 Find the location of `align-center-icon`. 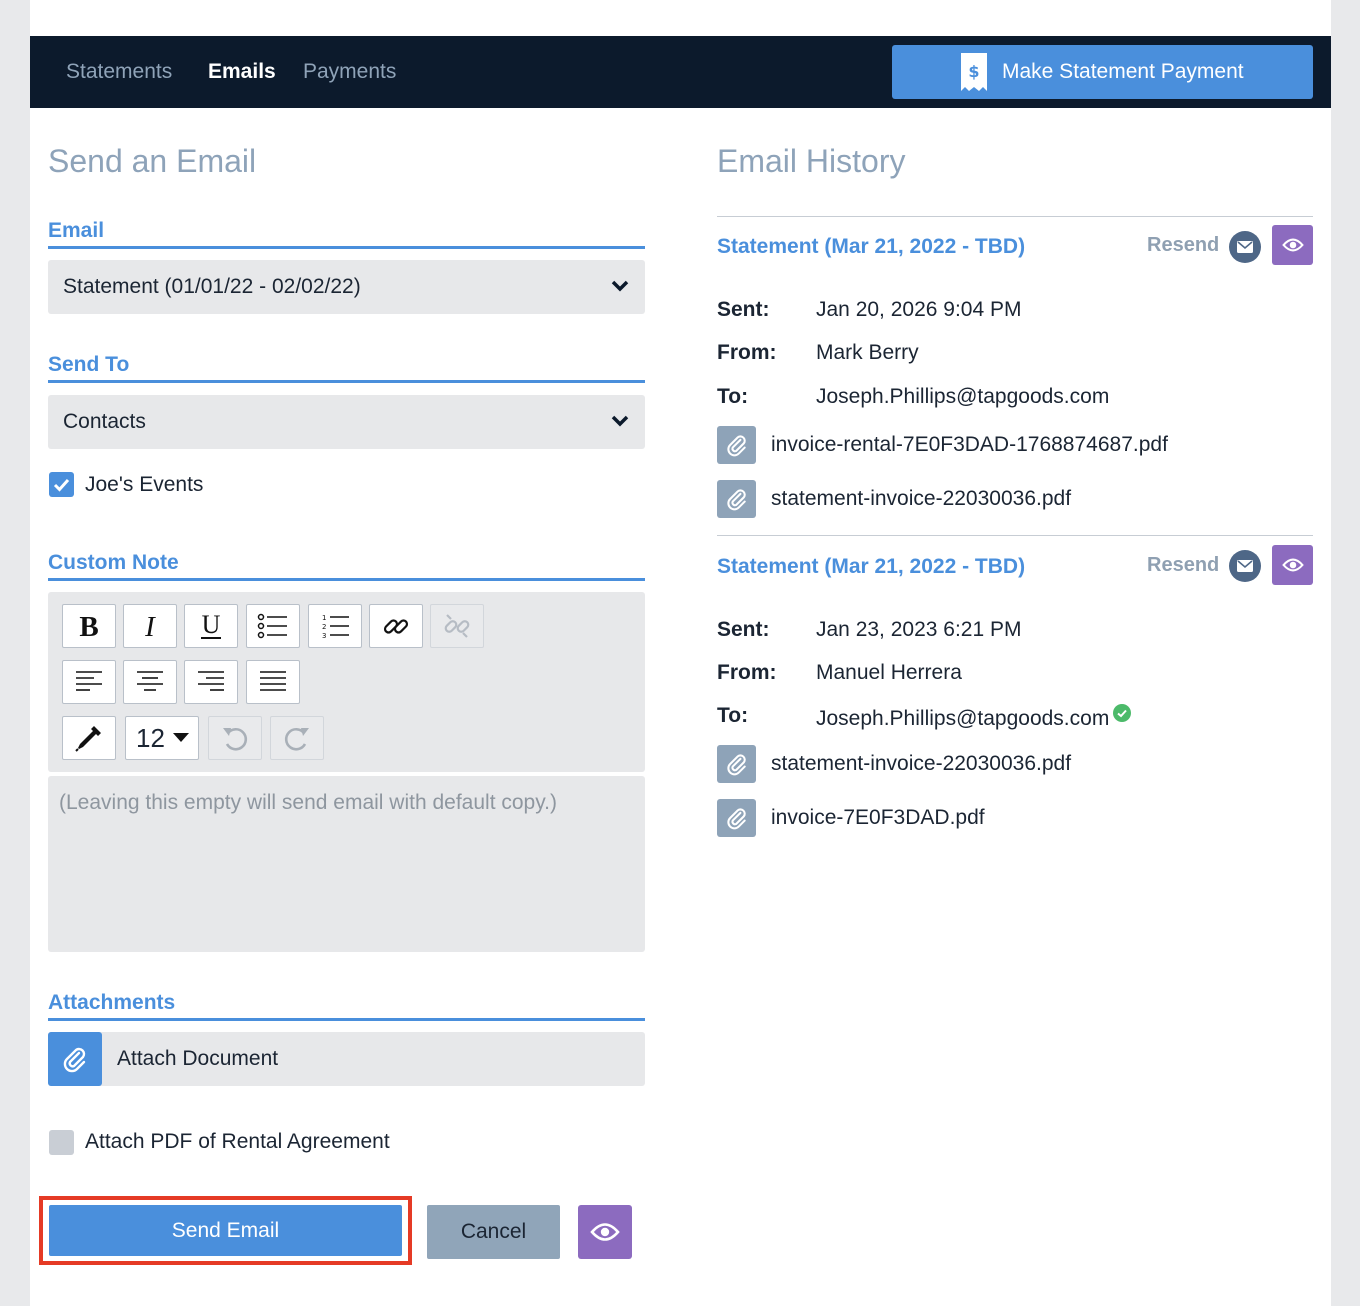

align-center-icon is located at coordinates (150, 681).